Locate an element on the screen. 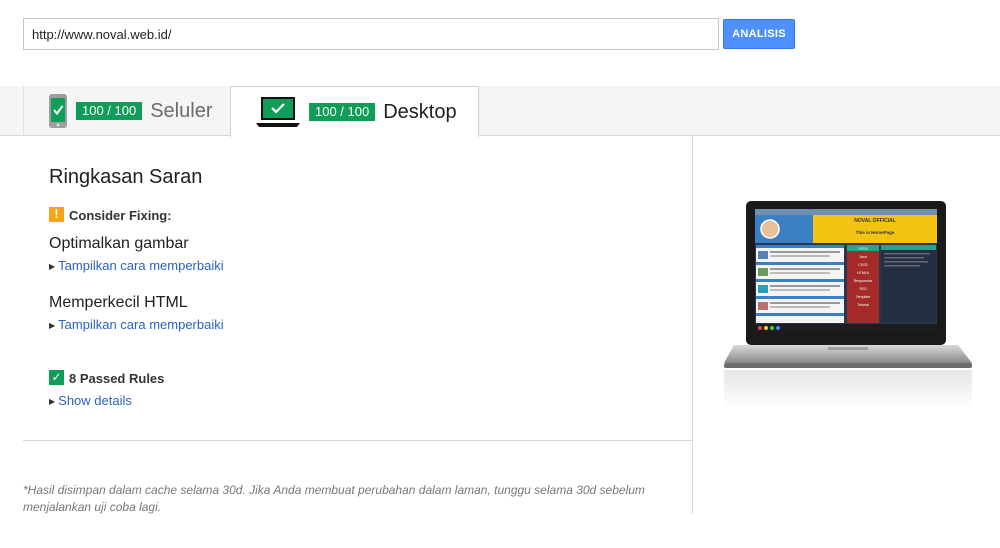 This screenshot has height=548, width=1000. show-details-link: ▶ Show details is located at coordinates (90, 400).